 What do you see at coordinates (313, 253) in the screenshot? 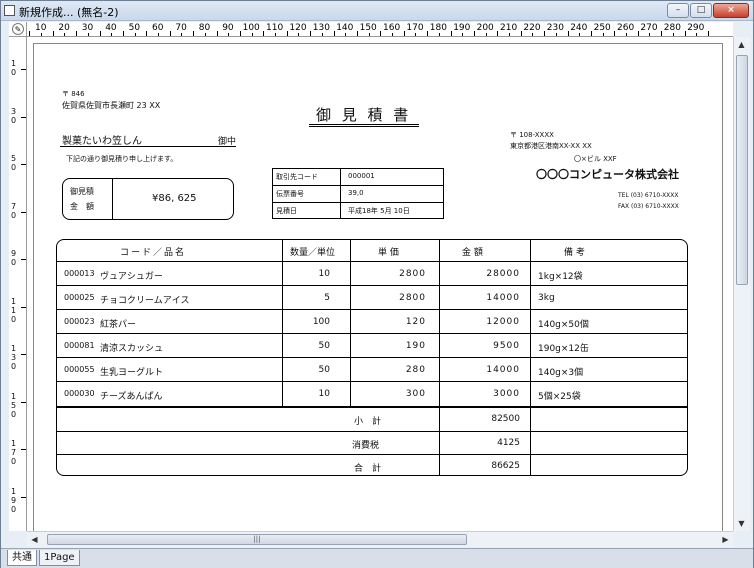
I see `header-qty: 数量／単位` at bounding box center [313, 253].